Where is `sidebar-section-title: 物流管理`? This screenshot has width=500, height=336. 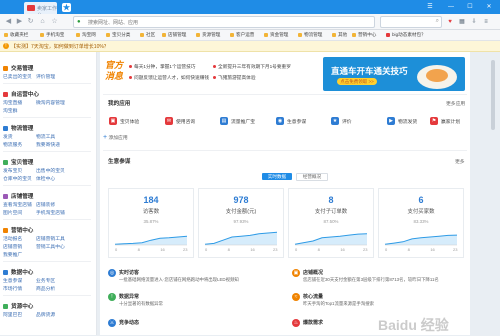
sidebar-section-title: 物流管理 is located at coordinates (18, 128).